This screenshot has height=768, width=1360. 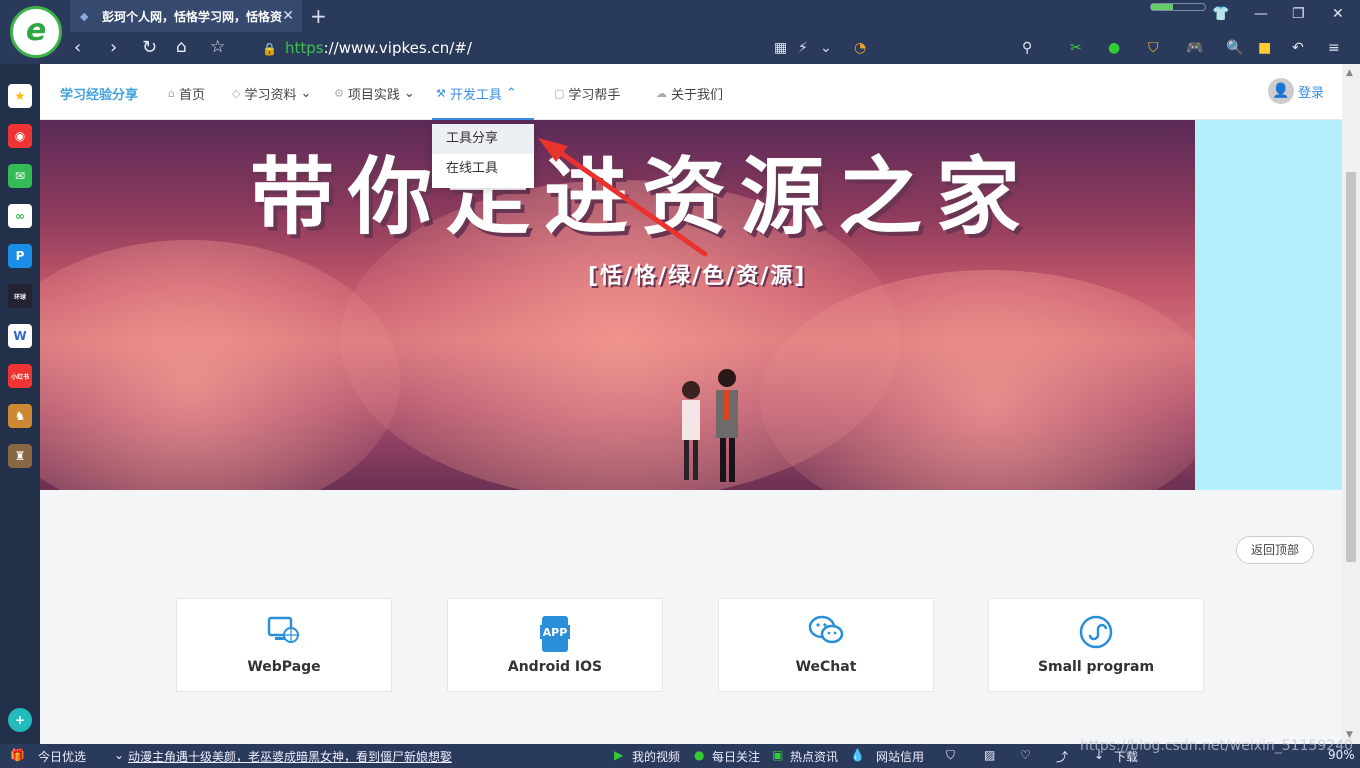 I want to click on minimize-button: —, so click(x=1261, y=14).